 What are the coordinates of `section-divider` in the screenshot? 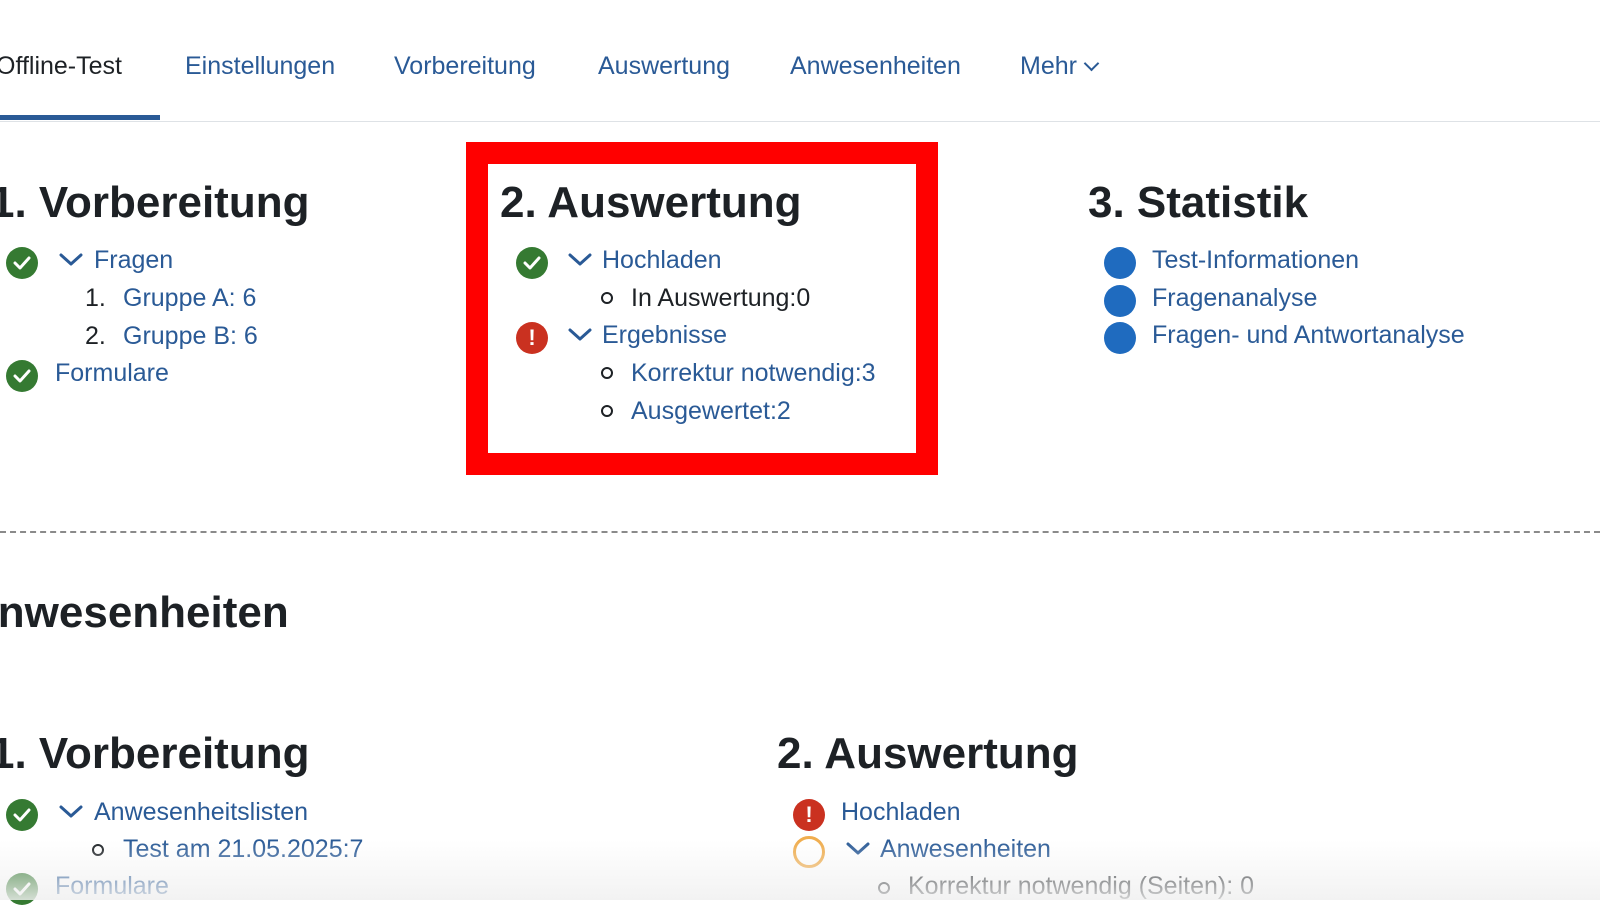 It's located at (800, 532).